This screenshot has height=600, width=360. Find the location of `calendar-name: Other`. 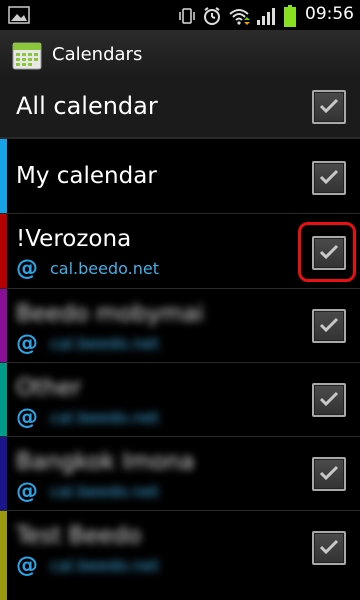

calendar-name: Other is located at coordinates (49, 388).